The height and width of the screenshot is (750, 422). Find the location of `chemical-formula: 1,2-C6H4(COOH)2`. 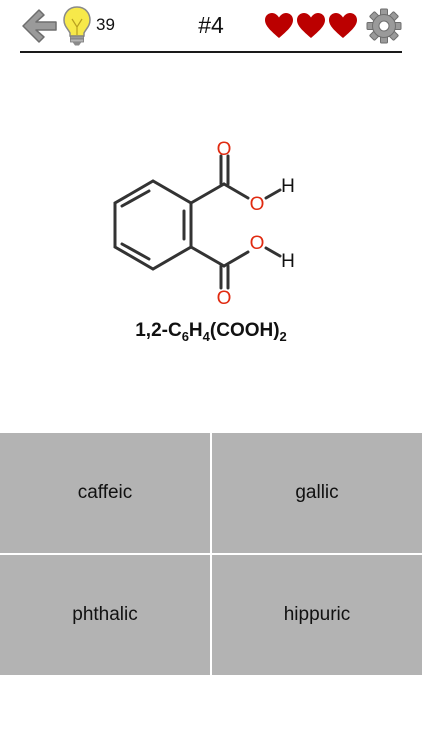

chemical-formula: 1,2-C6H4(COOH)2 is located at coordinates (211, 332).